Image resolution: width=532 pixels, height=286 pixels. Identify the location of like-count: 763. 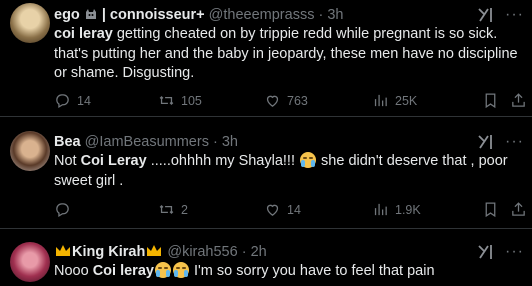
(297, 100).